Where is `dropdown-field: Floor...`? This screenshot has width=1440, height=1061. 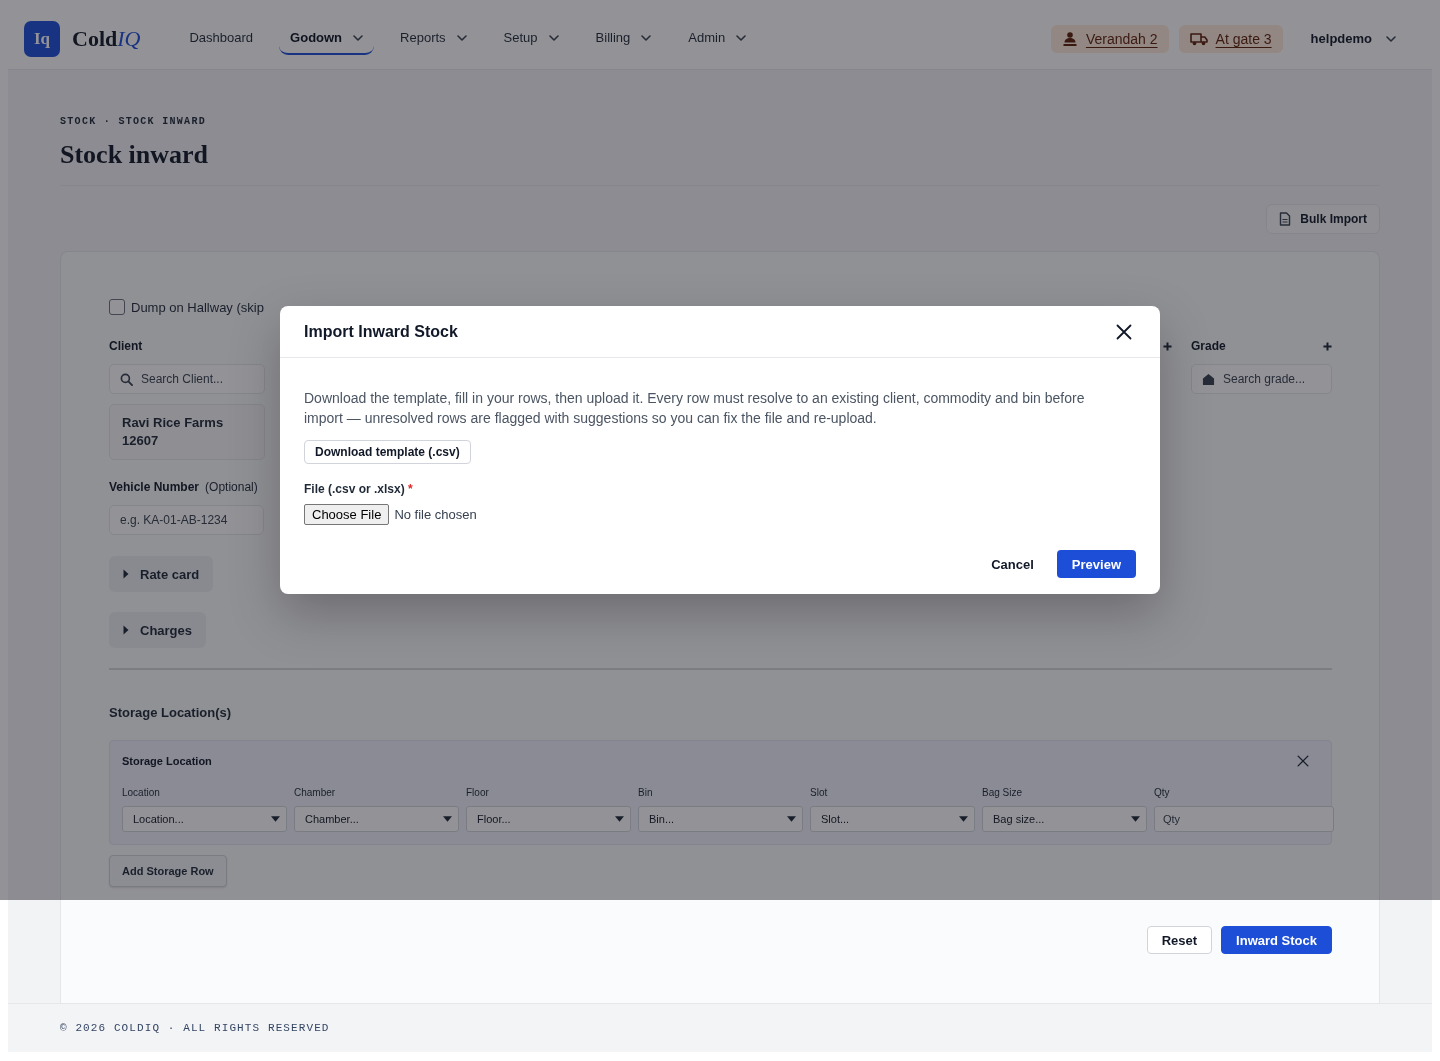
dropdown-field: Floor... is located at coordinates (548, 819).